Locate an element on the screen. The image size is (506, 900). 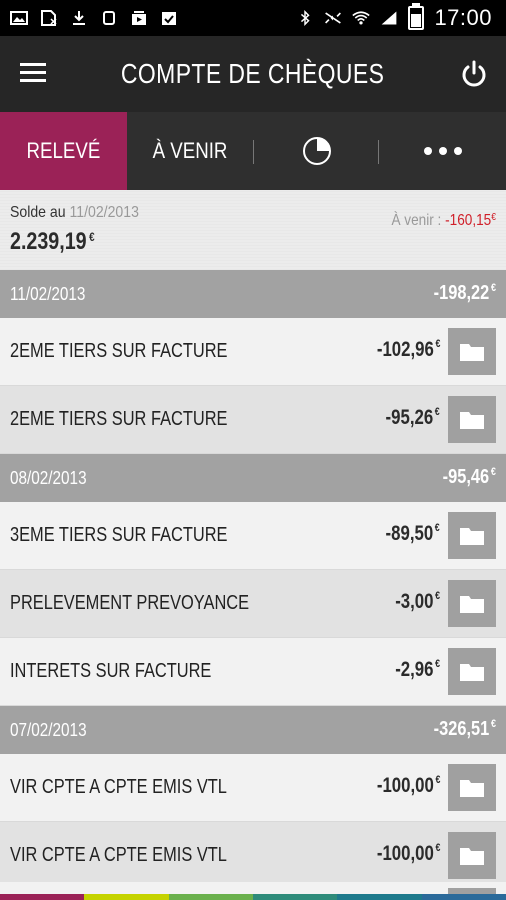
bottom-color-strip is located at coordinates (253, 897).